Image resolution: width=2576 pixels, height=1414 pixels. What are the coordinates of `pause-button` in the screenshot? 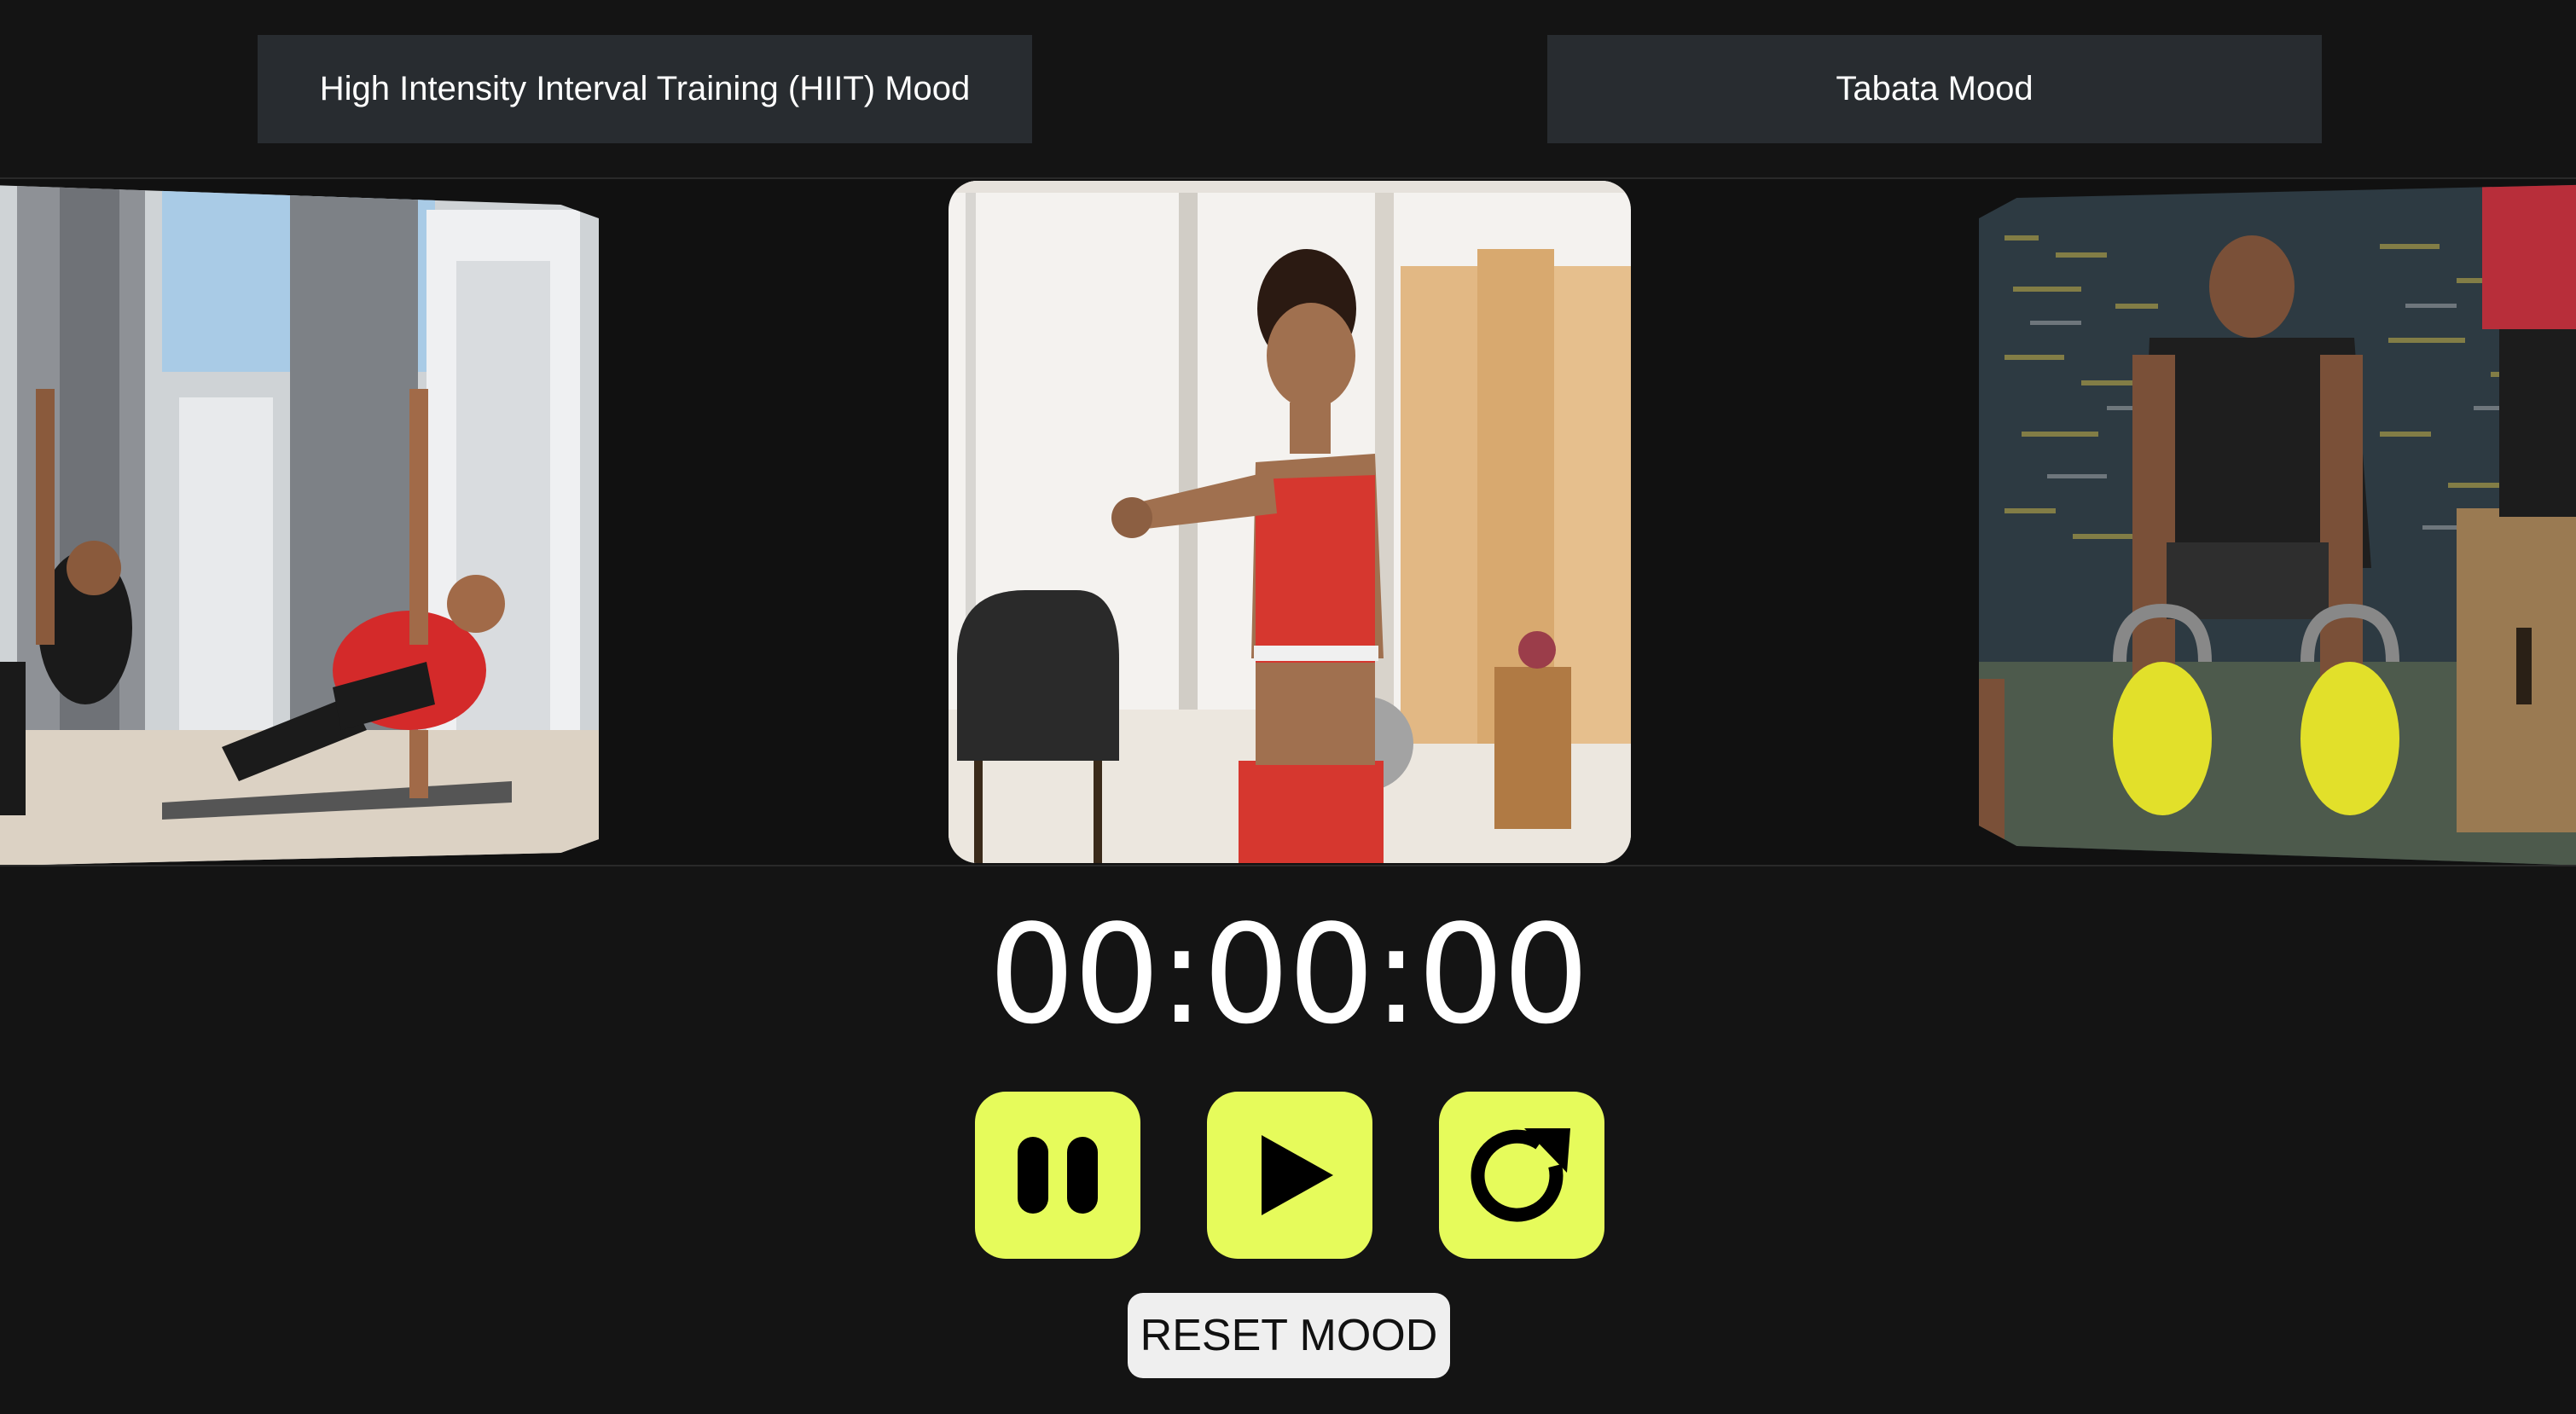 It's located at (1057, 1175).